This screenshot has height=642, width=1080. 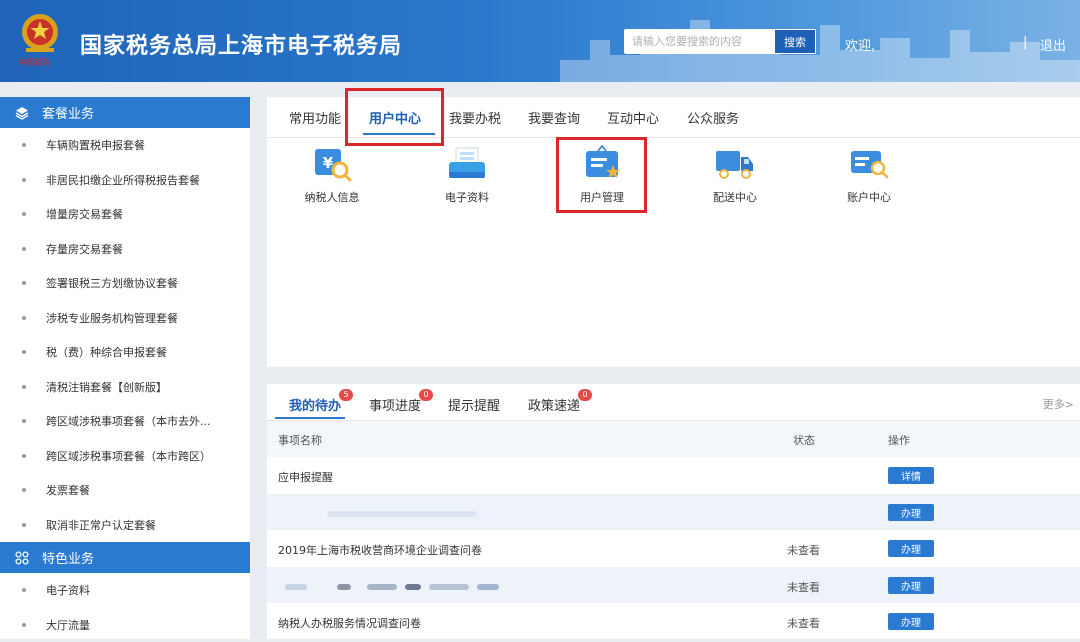 I want to click on sidebar-item-label: 涉税专业服务机构管理套餐, so click(x=112, y=318).